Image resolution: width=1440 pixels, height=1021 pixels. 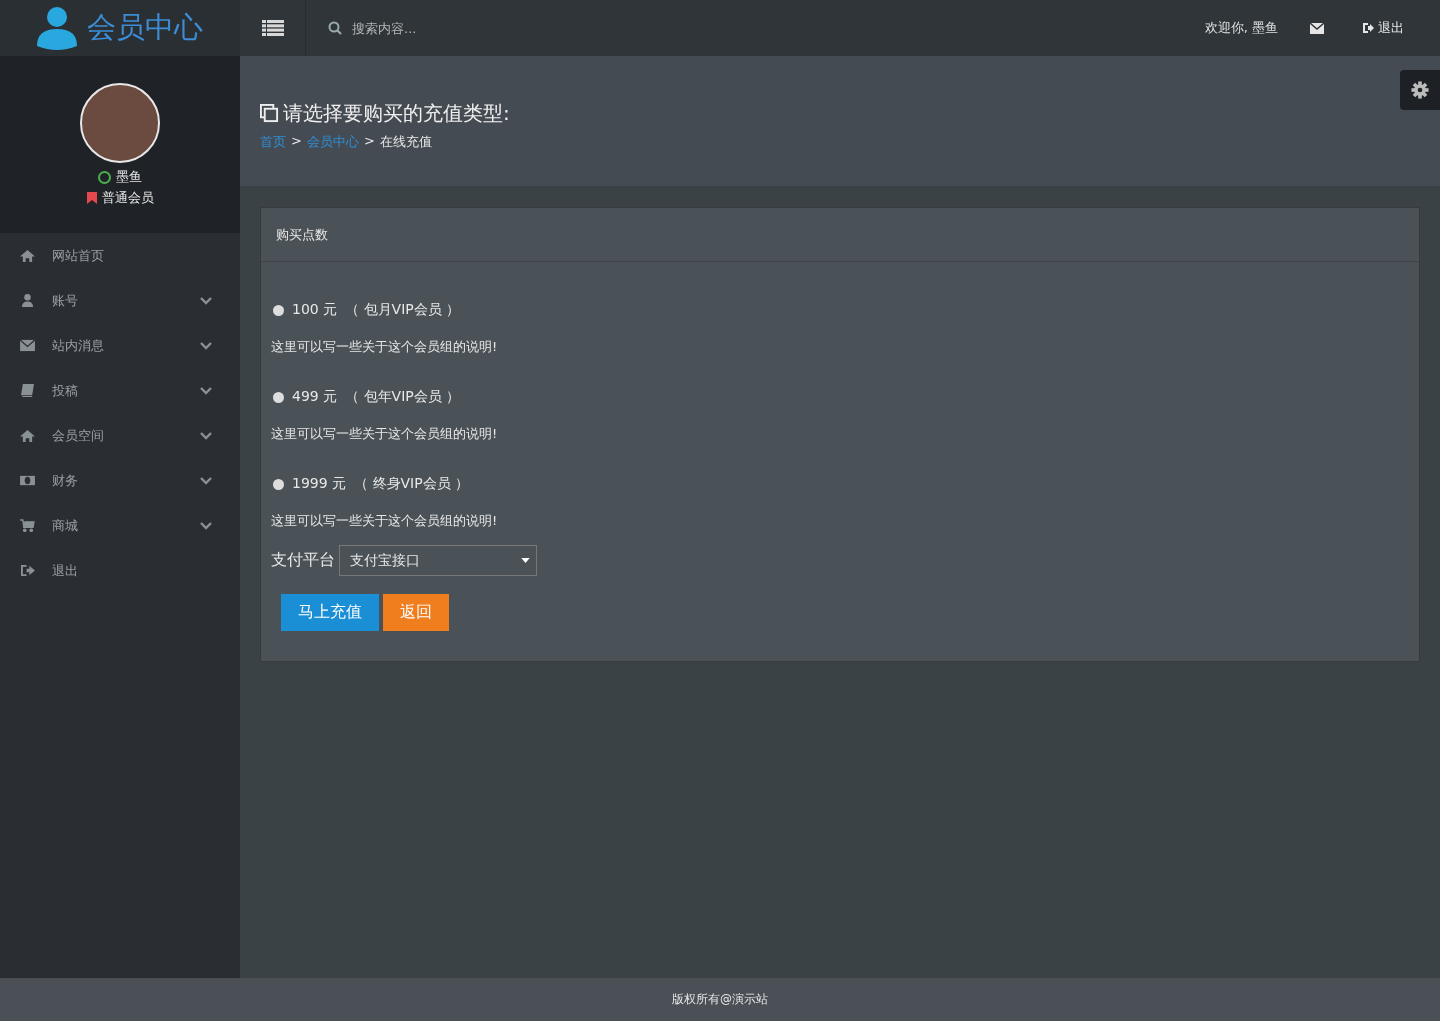 I want to click on sidebar-item: 站内消息, so click(x=120, y=345).